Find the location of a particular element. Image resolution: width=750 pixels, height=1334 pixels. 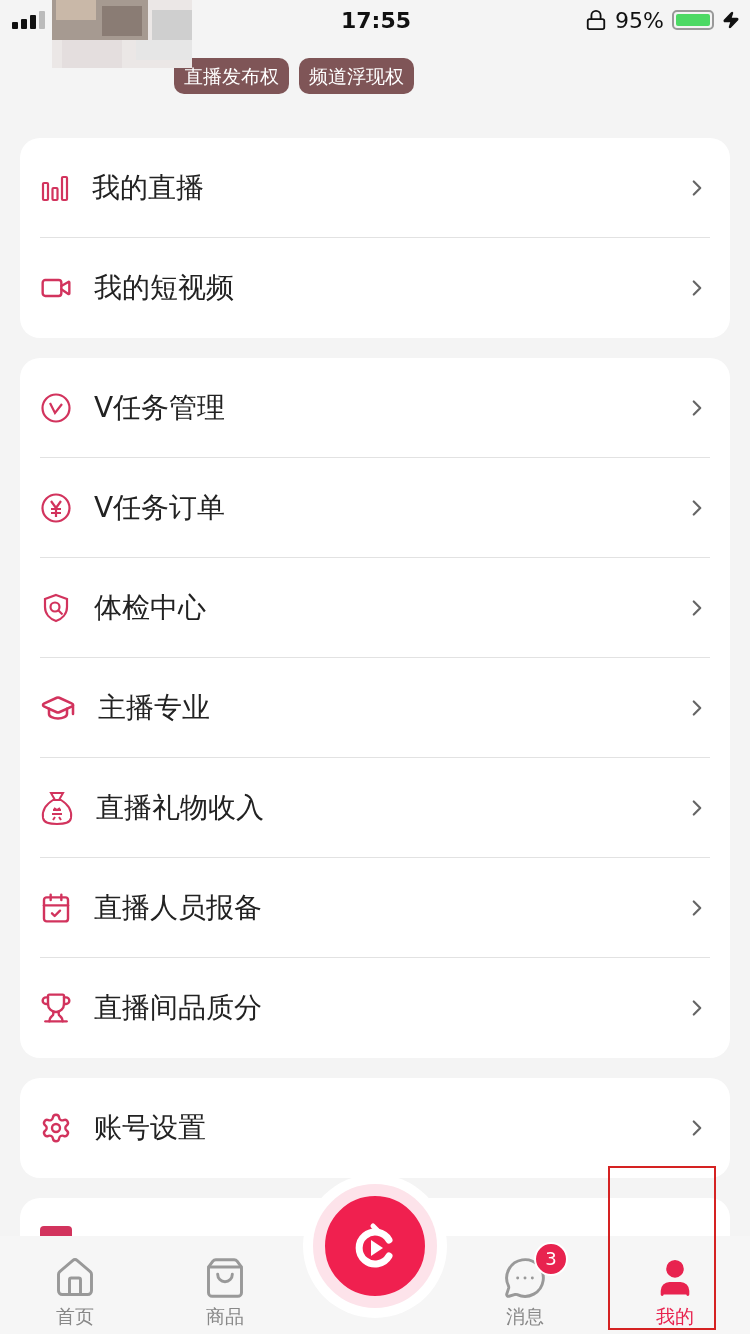

menu-item: 主播专业 is located at coordinates (375, 708).